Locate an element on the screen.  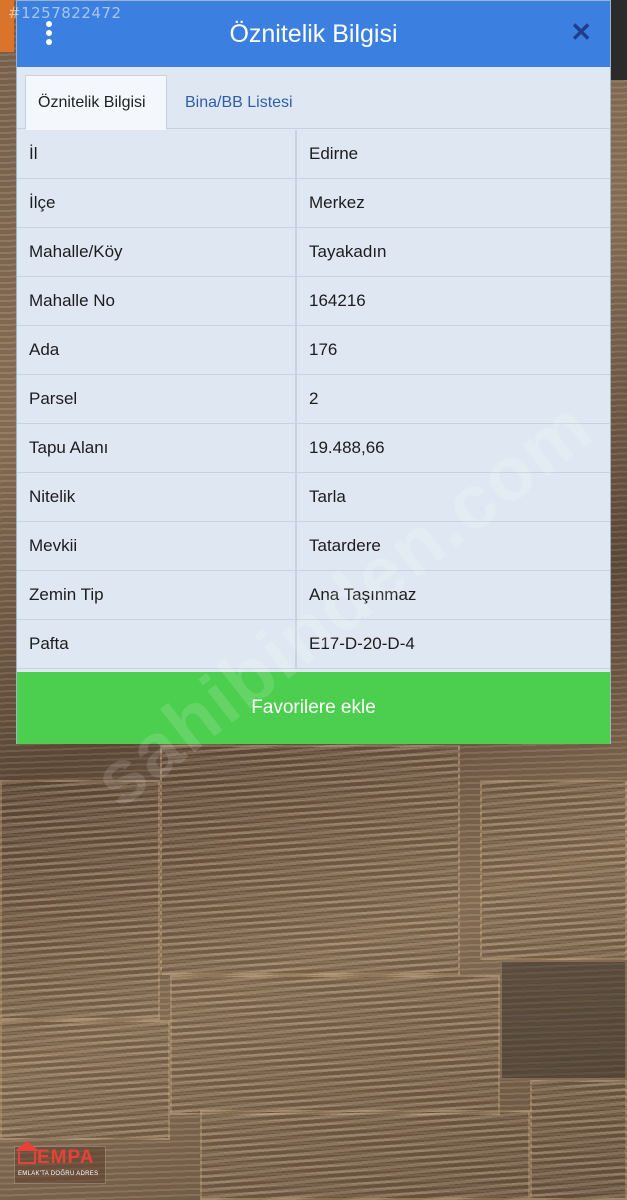
tab-building-list: Bina/BB Listesi is located at coordinates (239, 102).